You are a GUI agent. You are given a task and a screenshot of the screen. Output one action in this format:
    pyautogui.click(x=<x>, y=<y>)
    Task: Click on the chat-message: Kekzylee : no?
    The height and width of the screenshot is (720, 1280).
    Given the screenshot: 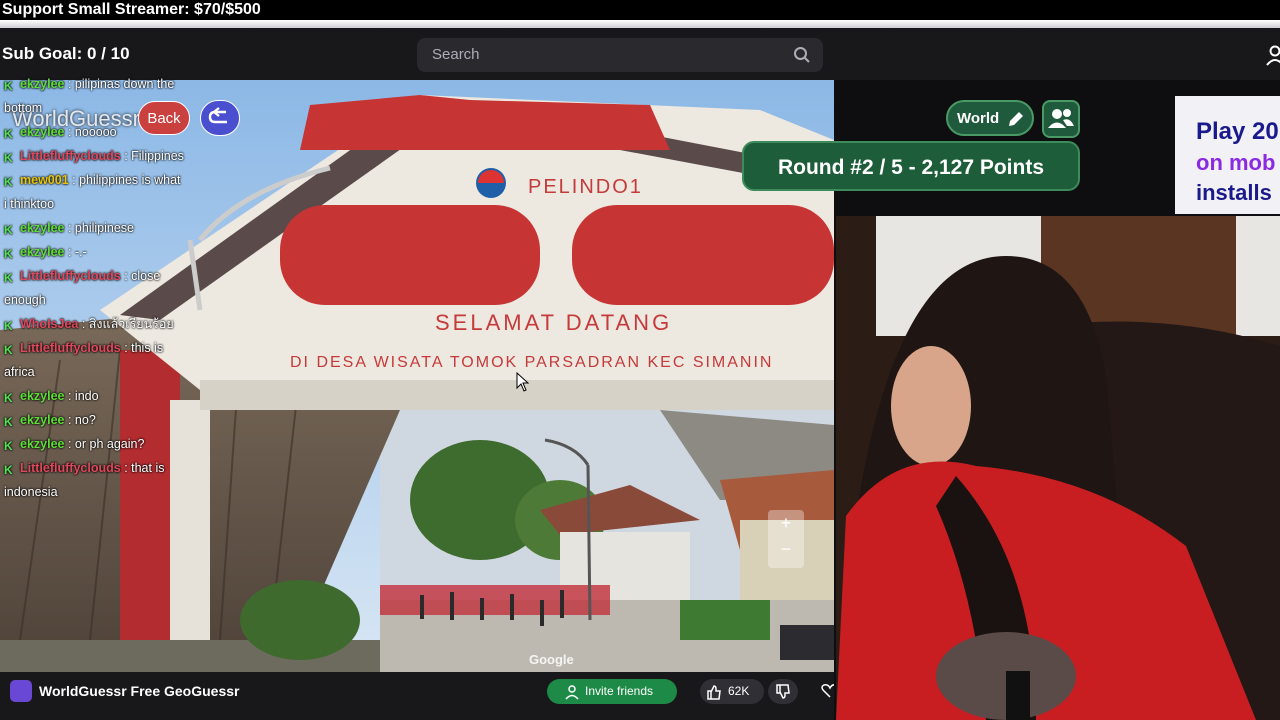 What is the action you would take?
    pyautogui.click(x=104, y=420)
    